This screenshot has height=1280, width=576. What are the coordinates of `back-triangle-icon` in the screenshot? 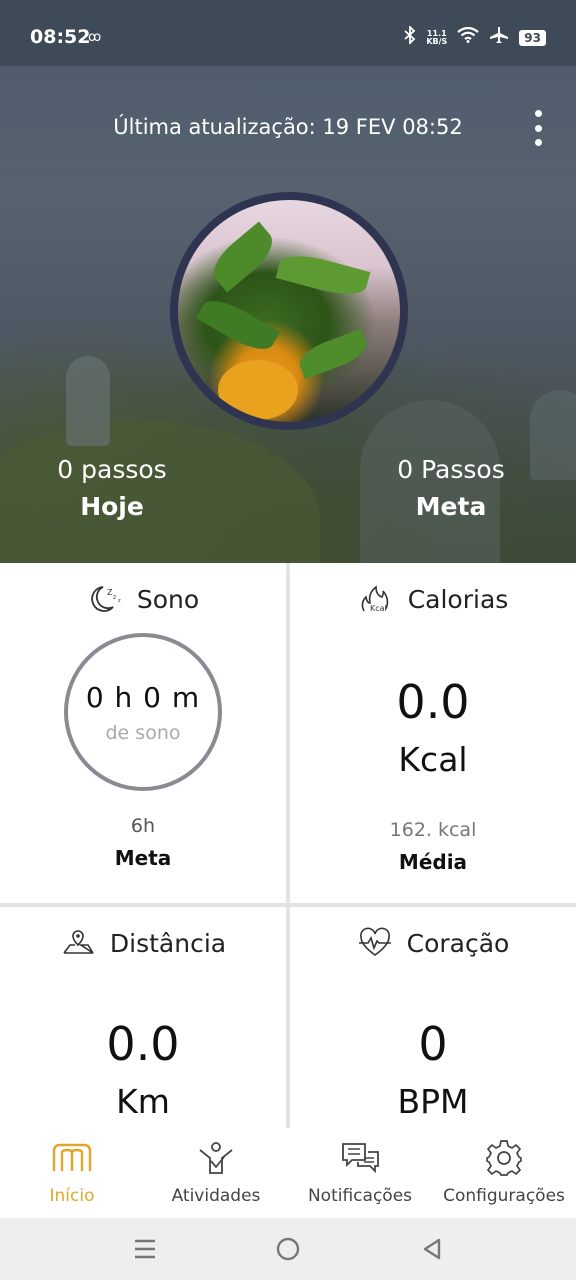 It's located at (432, 1249).